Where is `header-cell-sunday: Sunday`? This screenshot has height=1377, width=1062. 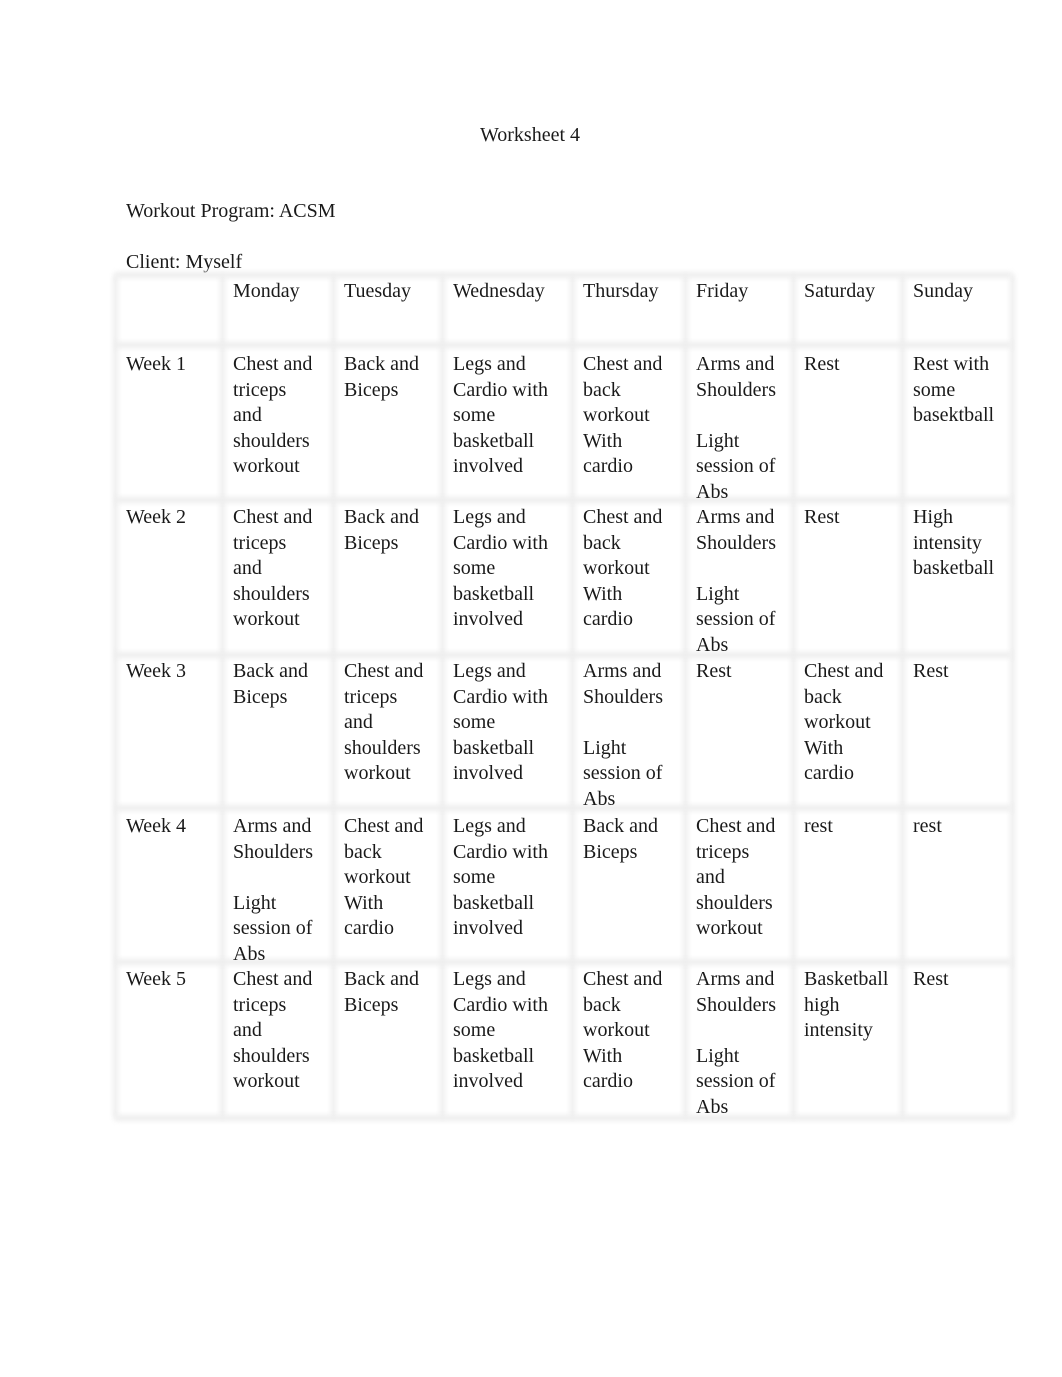 header-cell-sunday: Sunday is located at coordinates (943, 291).